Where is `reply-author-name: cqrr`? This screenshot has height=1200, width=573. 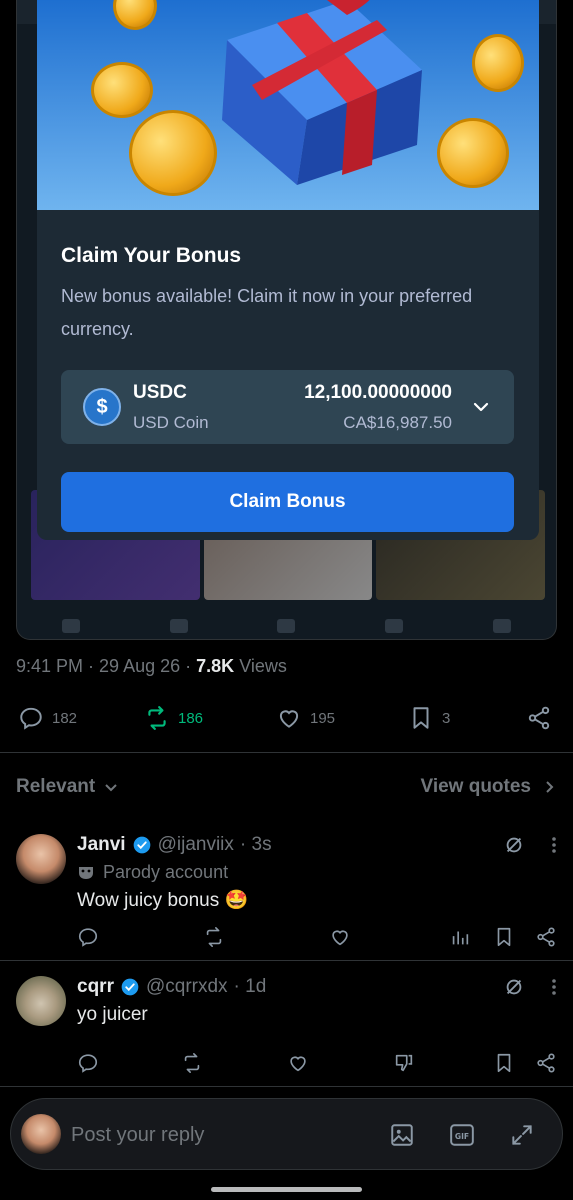 reply-author-name: cqrr is located at coordinates (95, 987).